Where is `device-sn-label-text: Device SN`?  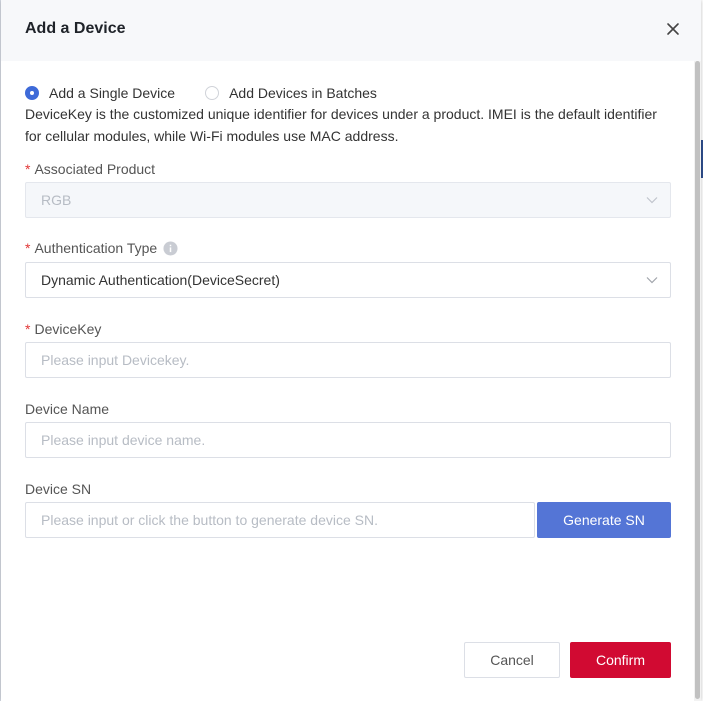 device-sn-label-text: Device SN is located at coordinates (58, 489).